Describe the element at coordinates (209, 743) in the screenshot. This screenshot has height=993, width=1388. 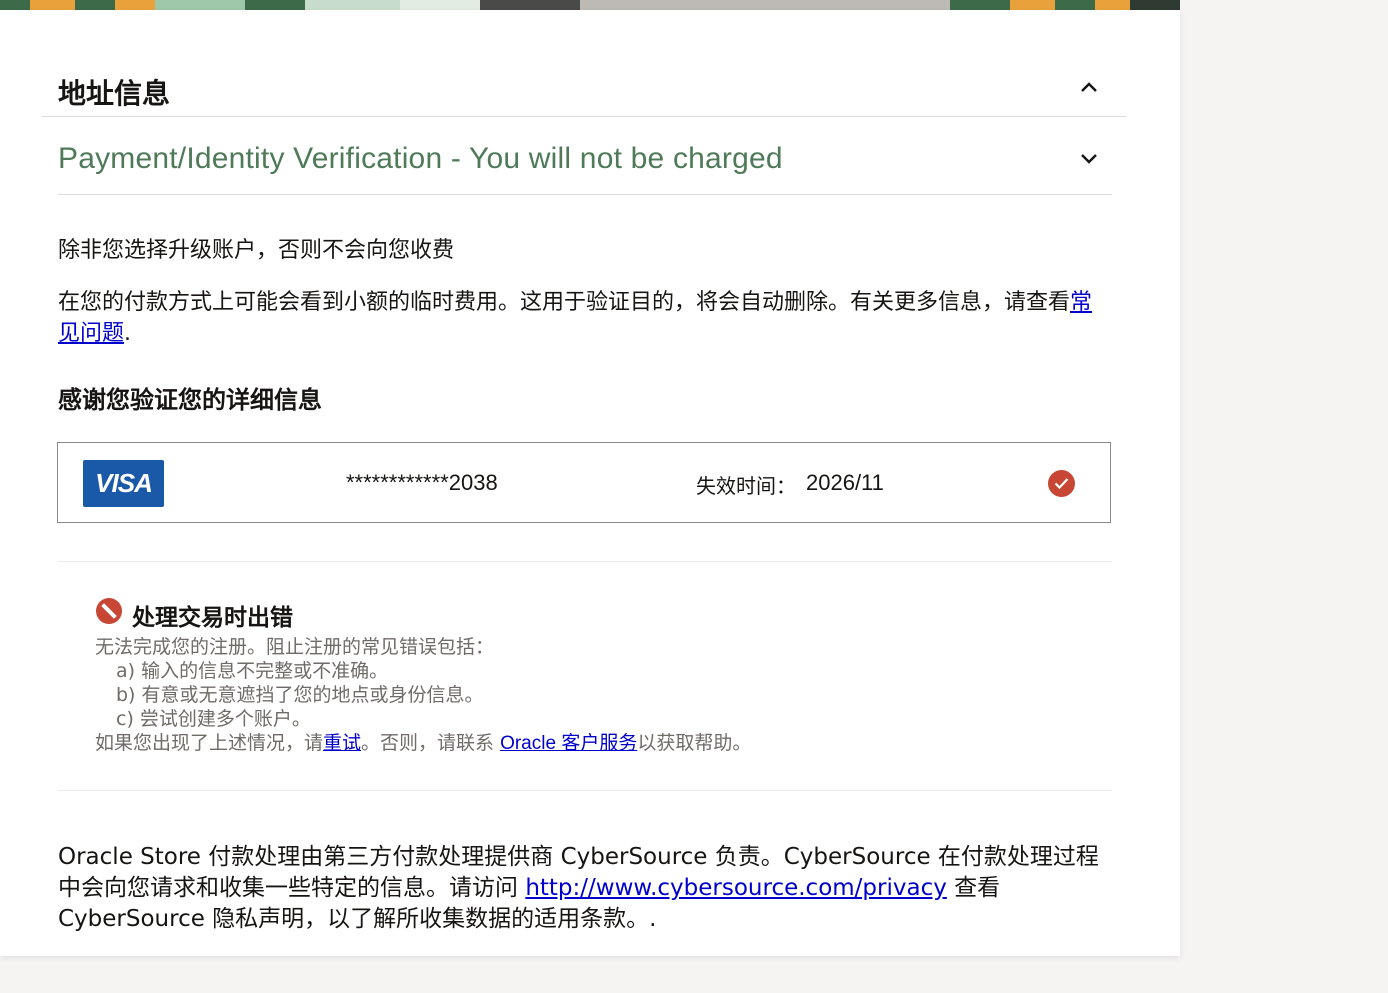
I see `error-action-text: 如果您出现了上述情况，请` at that location.